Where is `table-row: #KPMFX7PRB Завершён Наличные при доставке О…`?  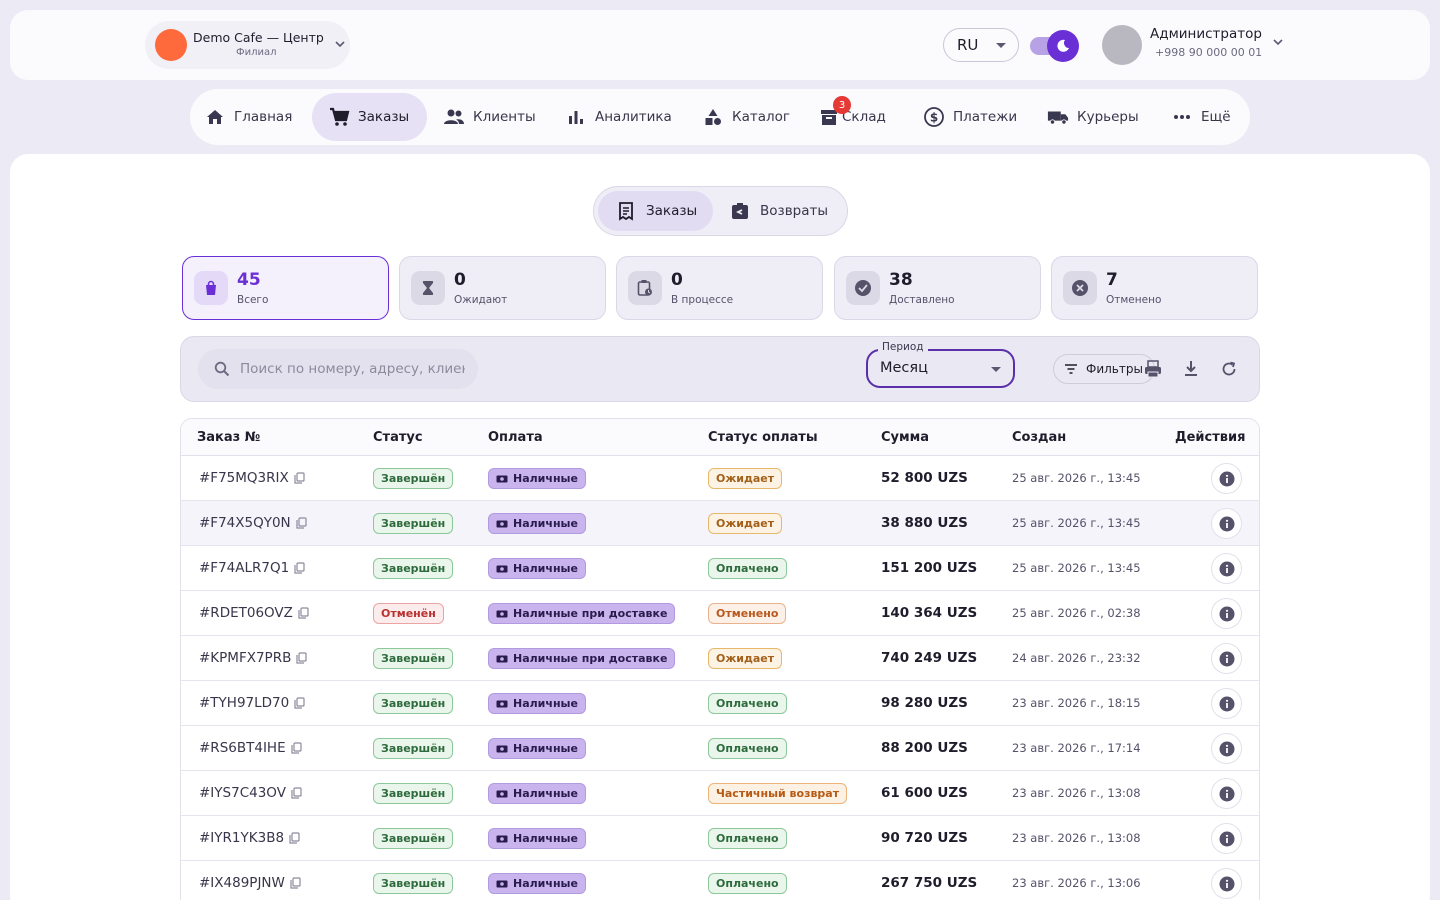
table-row: #KPMFX7PRB Завершён Наличные при доставке О… is located at coordinates (720, 658).